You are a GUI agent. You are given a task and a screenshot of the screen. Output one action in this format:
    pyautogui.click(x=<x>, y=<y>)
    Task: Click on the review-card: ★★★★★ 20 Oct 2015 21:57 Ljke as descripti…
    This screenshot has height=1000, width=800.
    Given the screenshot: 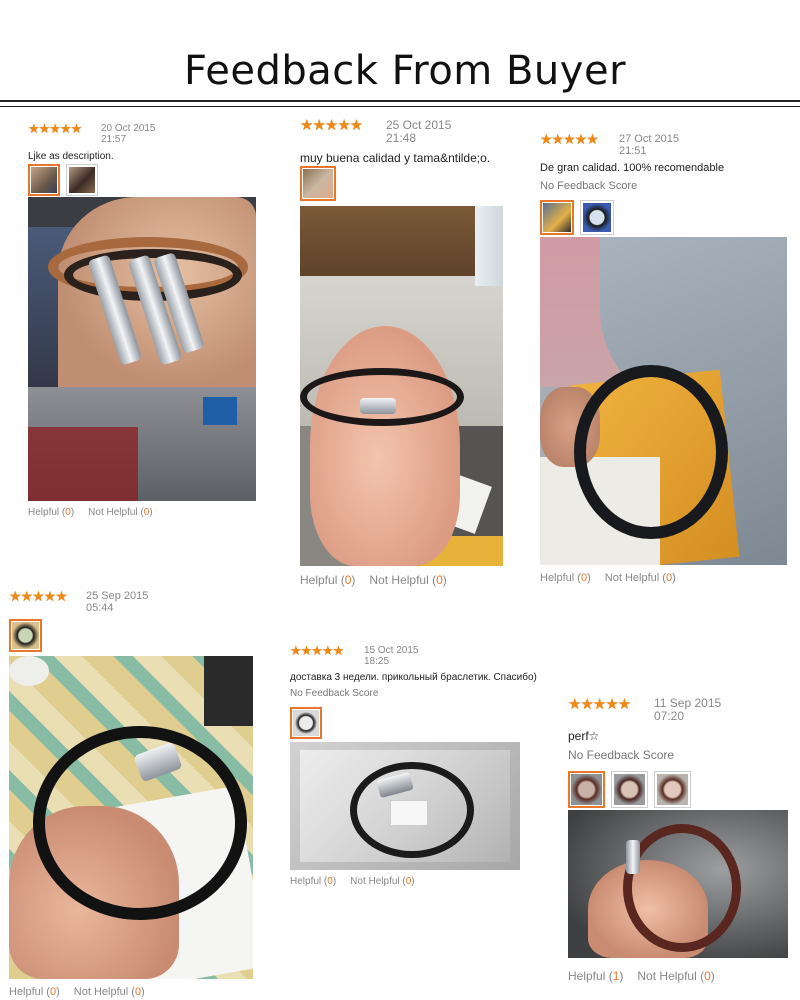 What is the action you would take?
    pyautogui.click(x=148, y=322)
    